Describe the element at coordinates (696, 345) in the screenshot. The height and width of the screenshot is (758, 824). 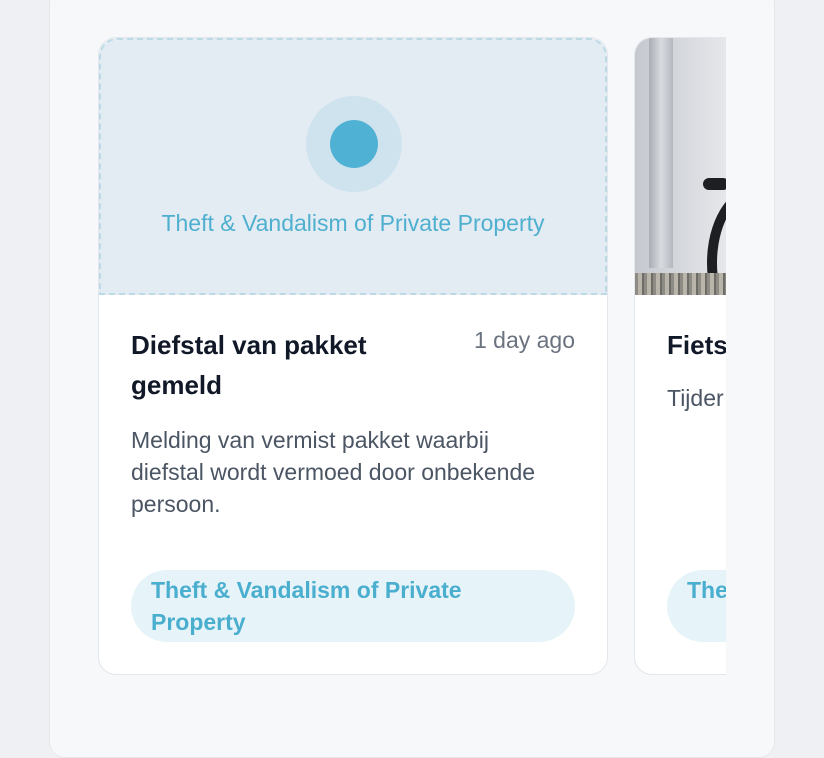
I see `card-title: Fiets` at that location.